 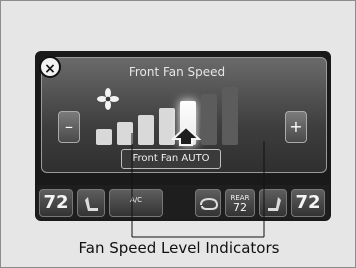 What do you see at coordinates (296, 127) in the screenshot?
I see `fan-speed-increase-button: +` at bounding box center [296, 127].